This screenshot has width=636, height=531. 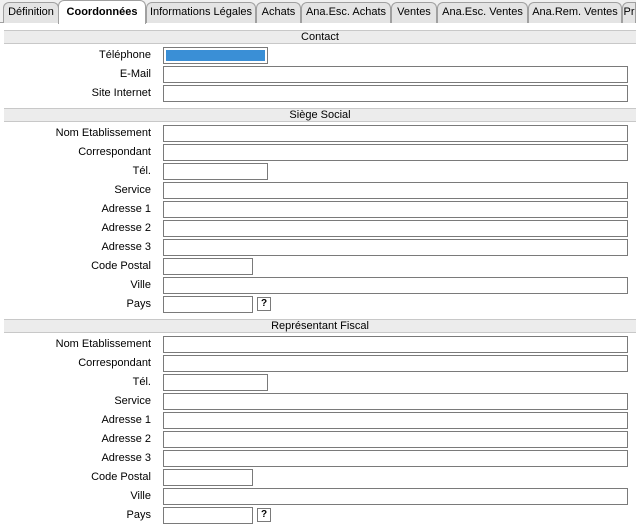 I want to click on site-internet-input, so click(x=395, y=93).